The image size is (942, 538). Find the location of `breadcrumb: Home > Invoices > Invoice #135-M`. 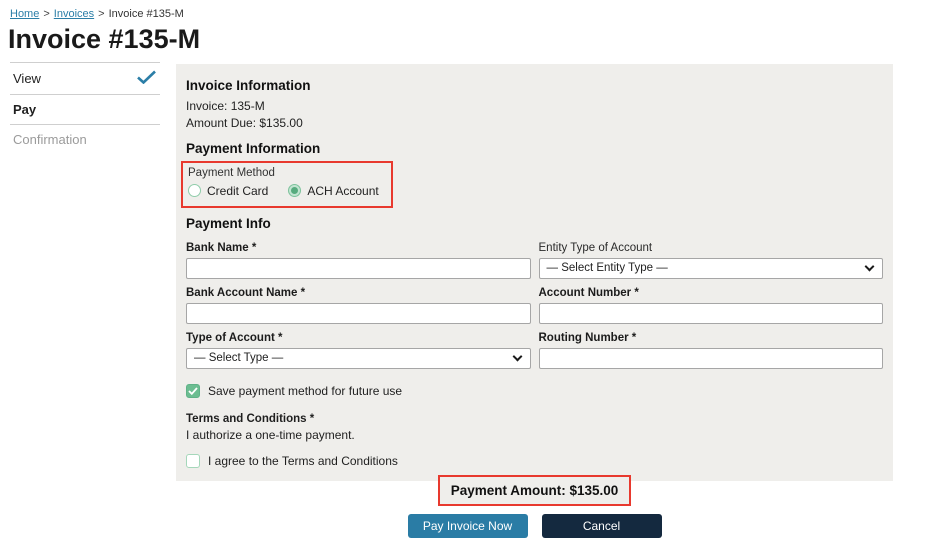

breadcrumb: Home > Invoices > Invoice #135-M is located at coordinates (97, 14).